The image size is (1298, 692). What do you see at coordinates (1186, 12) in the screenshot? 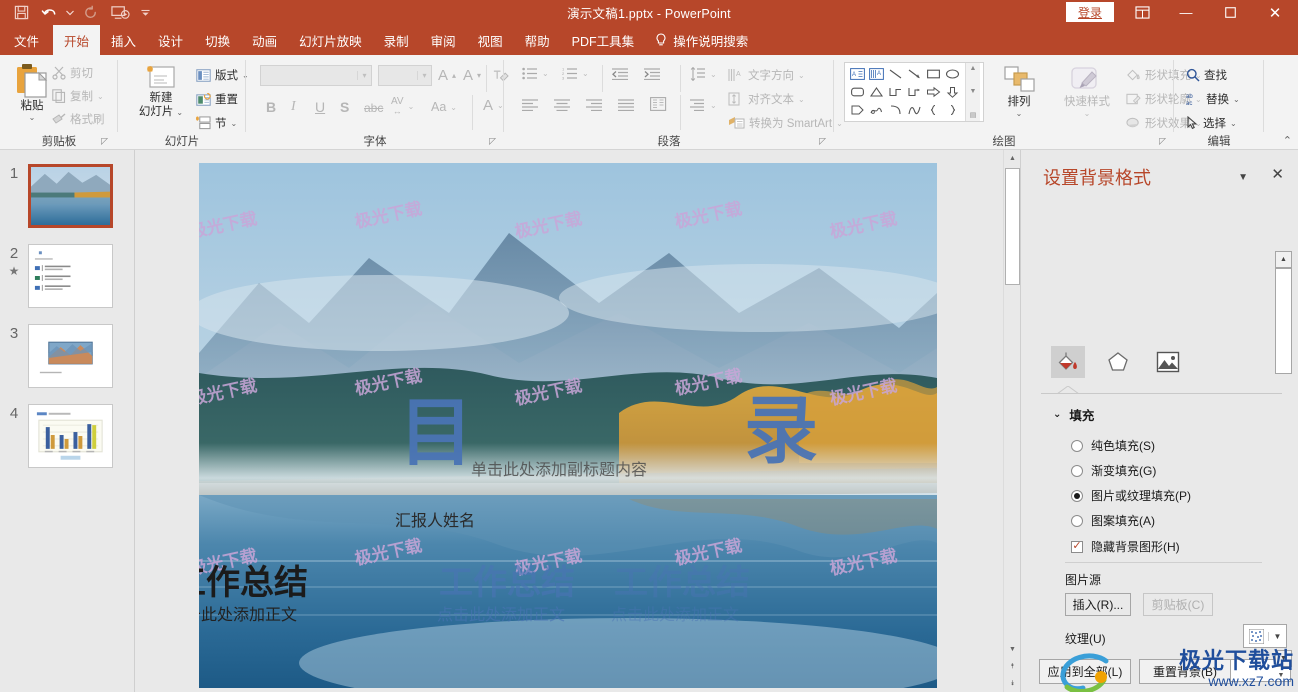
I see `minimize-button: —` at bounding box center [1186, 12].